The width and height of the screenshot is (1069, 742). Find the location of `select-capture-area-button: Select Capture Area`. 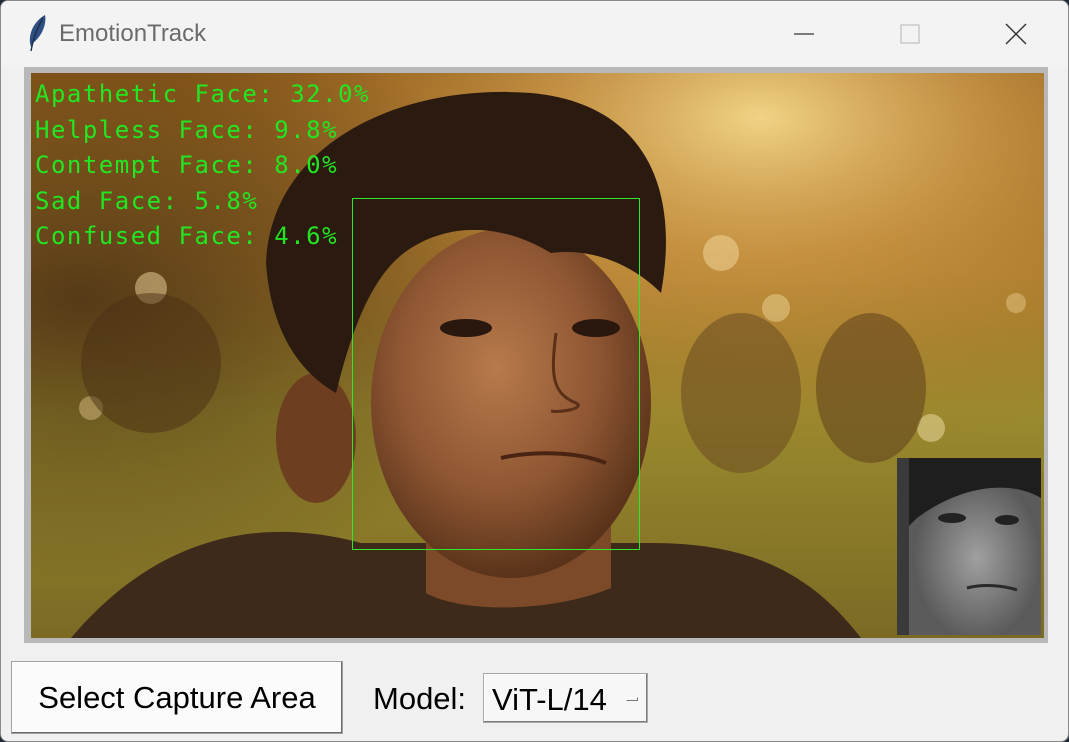

select-capture-area-button: Select Capture Area is located at coordinates (177, 697).